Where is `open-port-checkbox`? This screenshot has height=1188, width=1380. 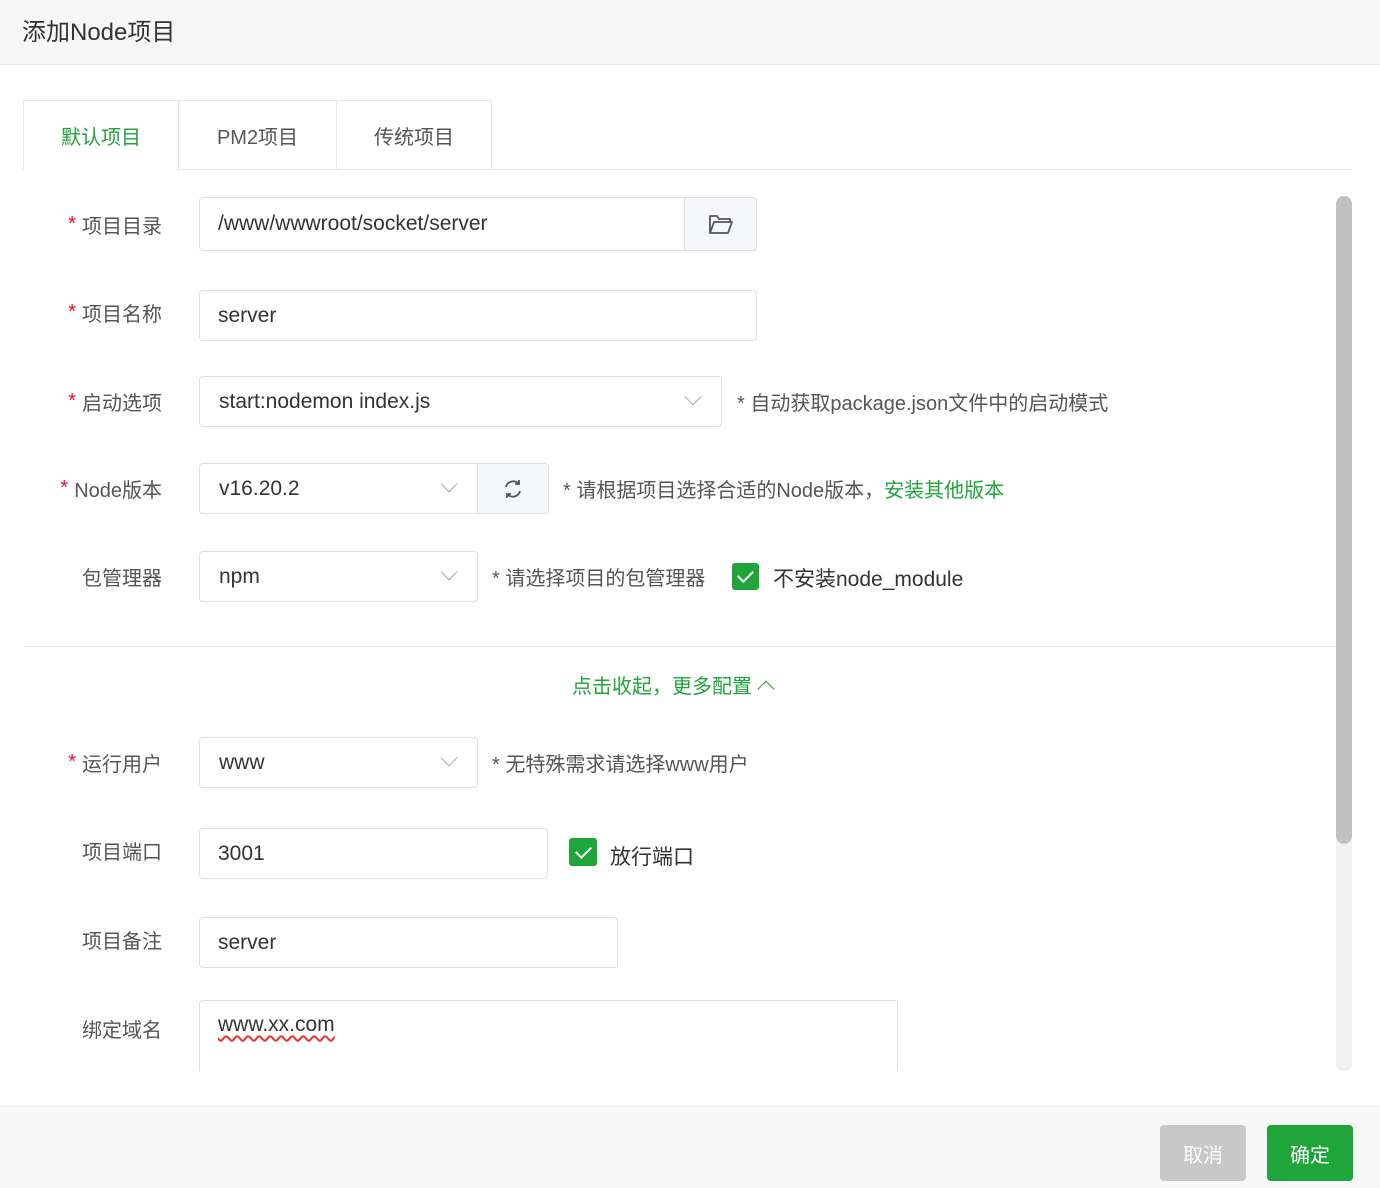
open-port-checkbox is located at coordinates (583, 852).